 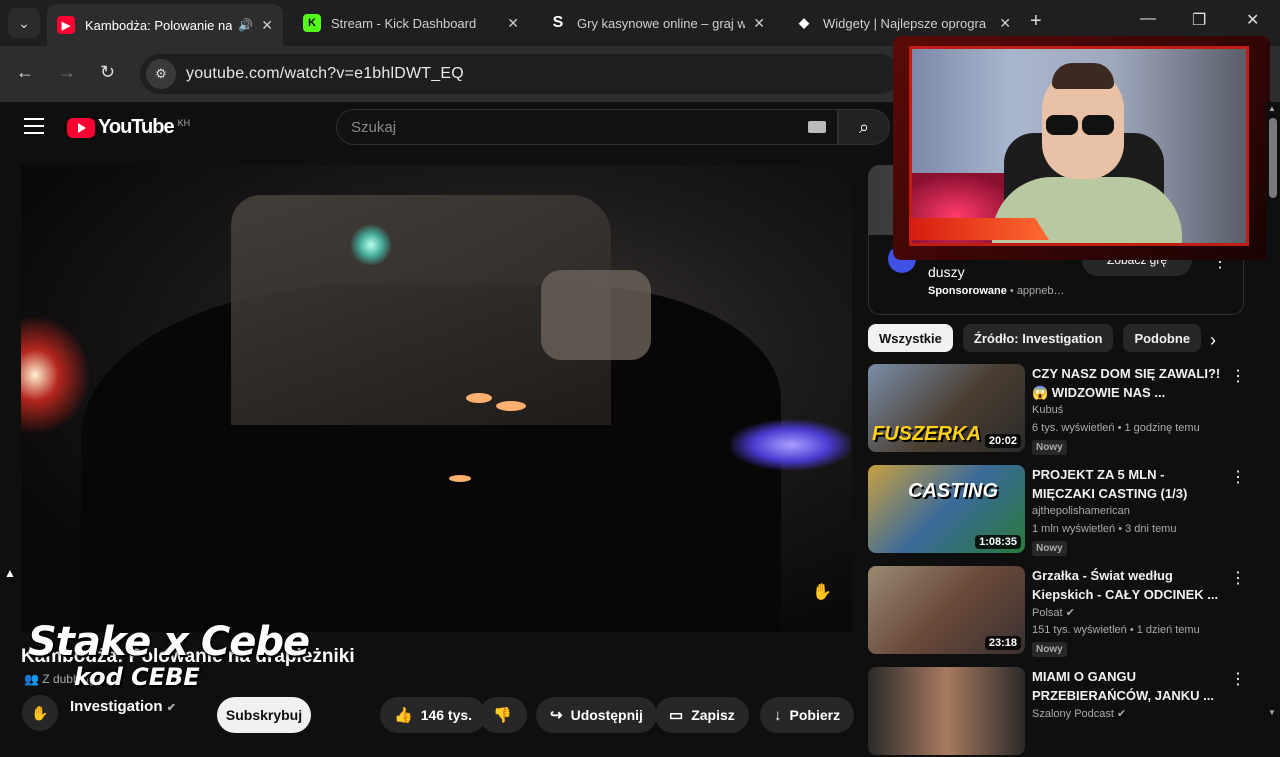 I want to click on site-settings-icon: ⚙, so click(x=161, y=74).